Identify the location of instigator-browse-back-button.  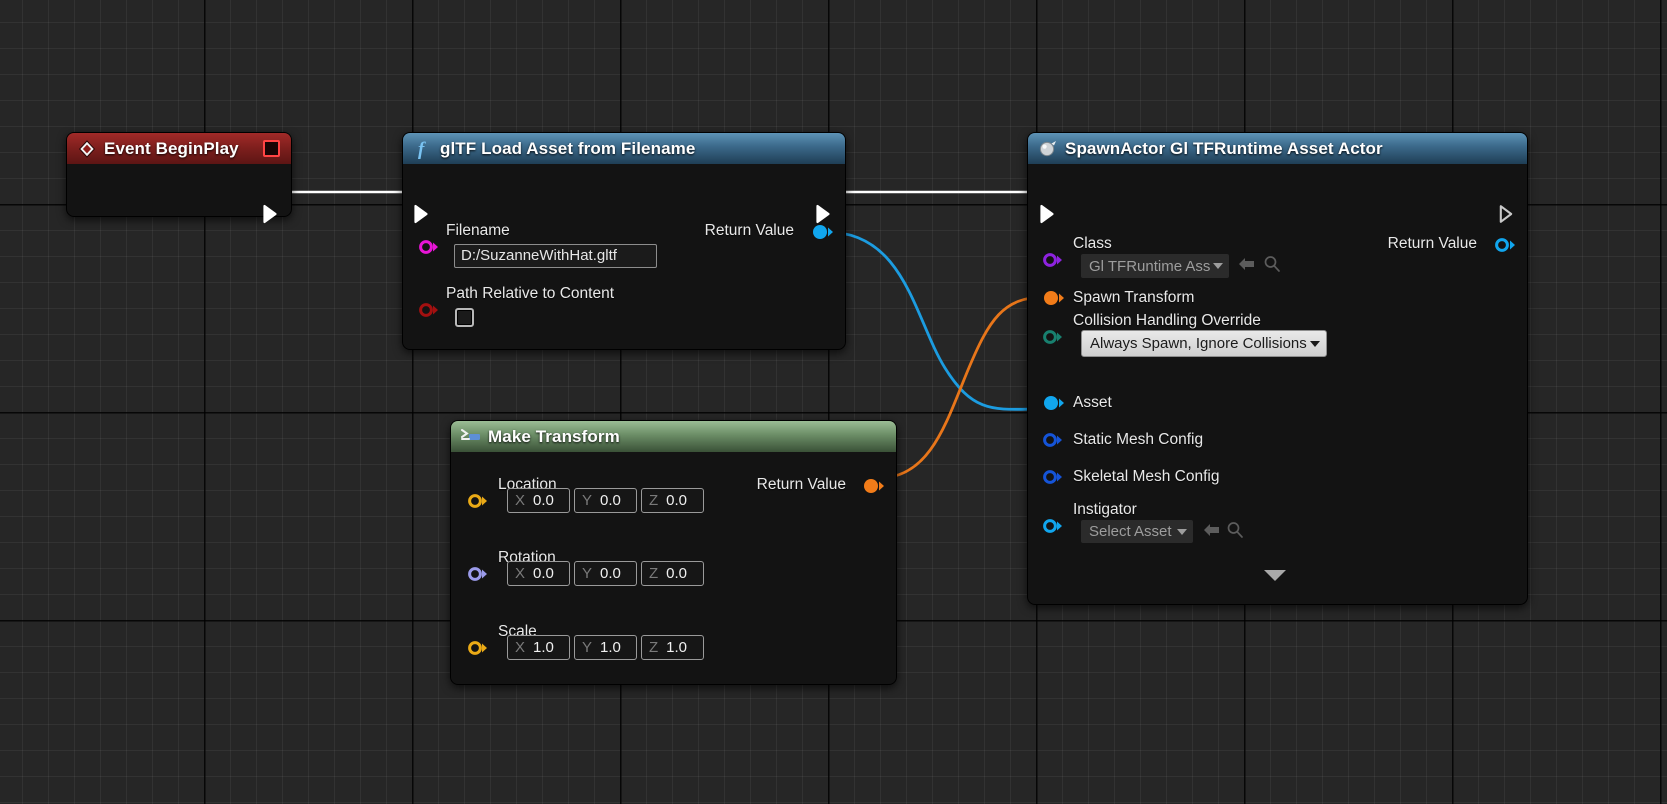
(1212, 530).